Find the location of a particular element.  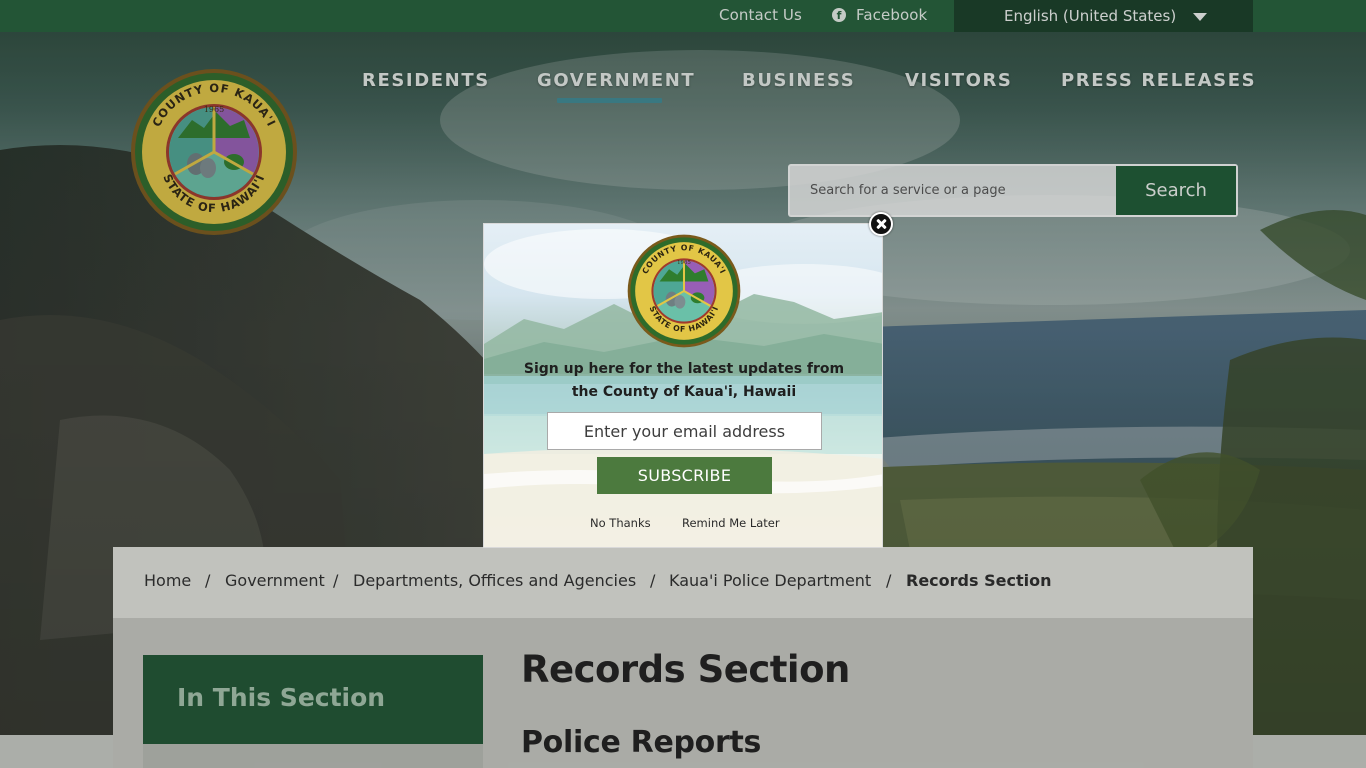

breadcrumb-departments: Departments, Offices and Agencies is located at coordinates (494, 580).